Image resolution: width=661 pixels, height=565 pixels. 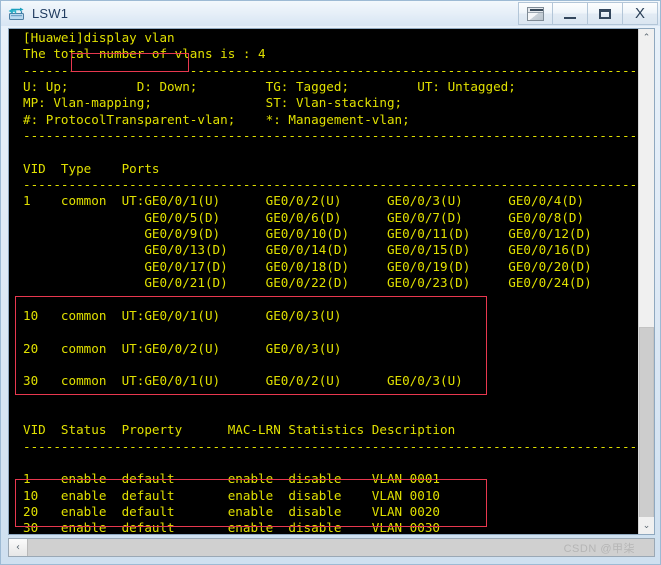 I want to click on close-button: X, so click(x=640, y=13).